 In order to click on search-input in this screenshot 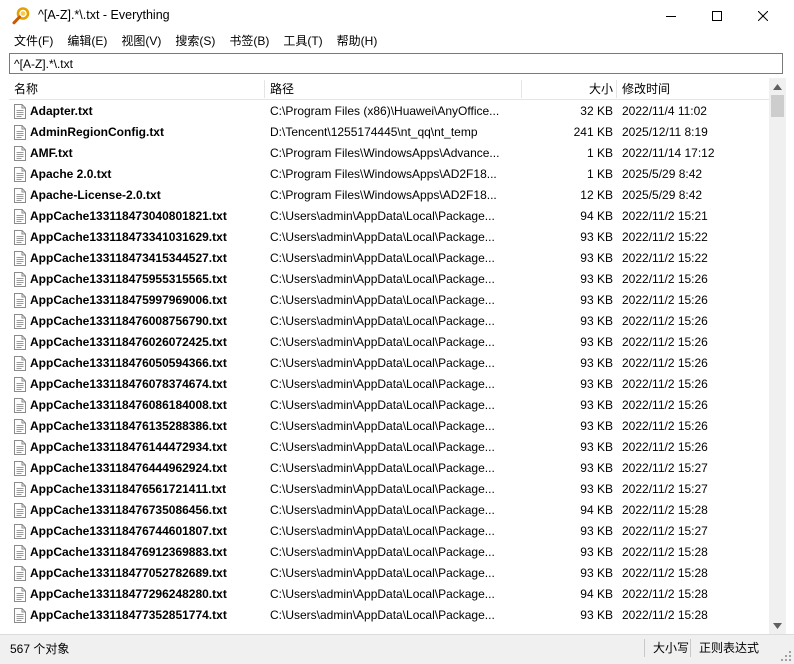, I will do `click(396, 63)`.